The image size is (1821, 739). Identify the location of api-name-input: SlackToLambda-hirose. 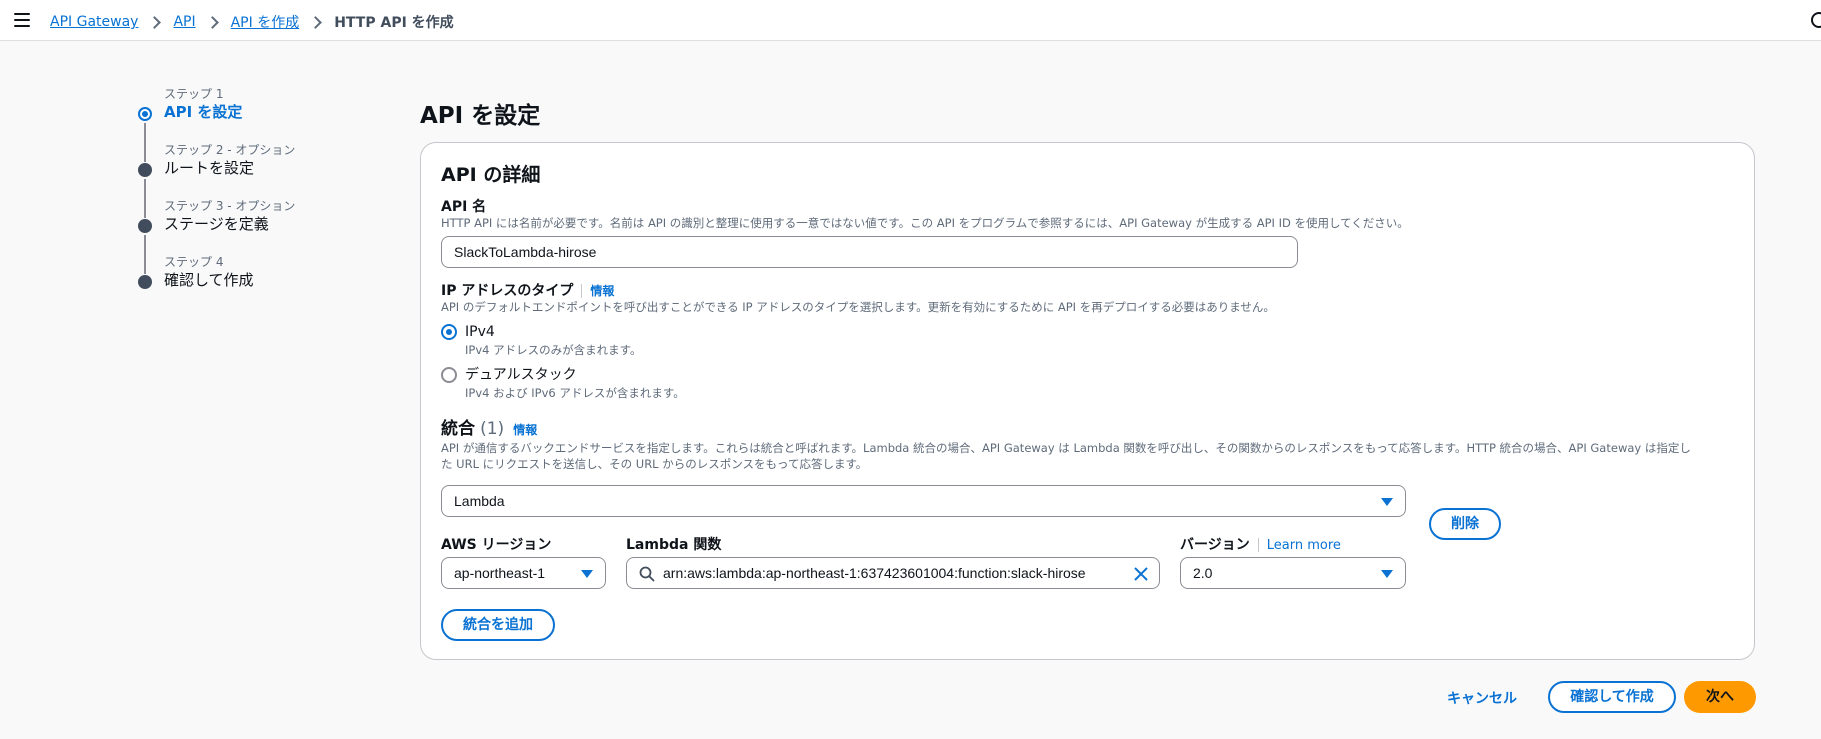
(869, 252).